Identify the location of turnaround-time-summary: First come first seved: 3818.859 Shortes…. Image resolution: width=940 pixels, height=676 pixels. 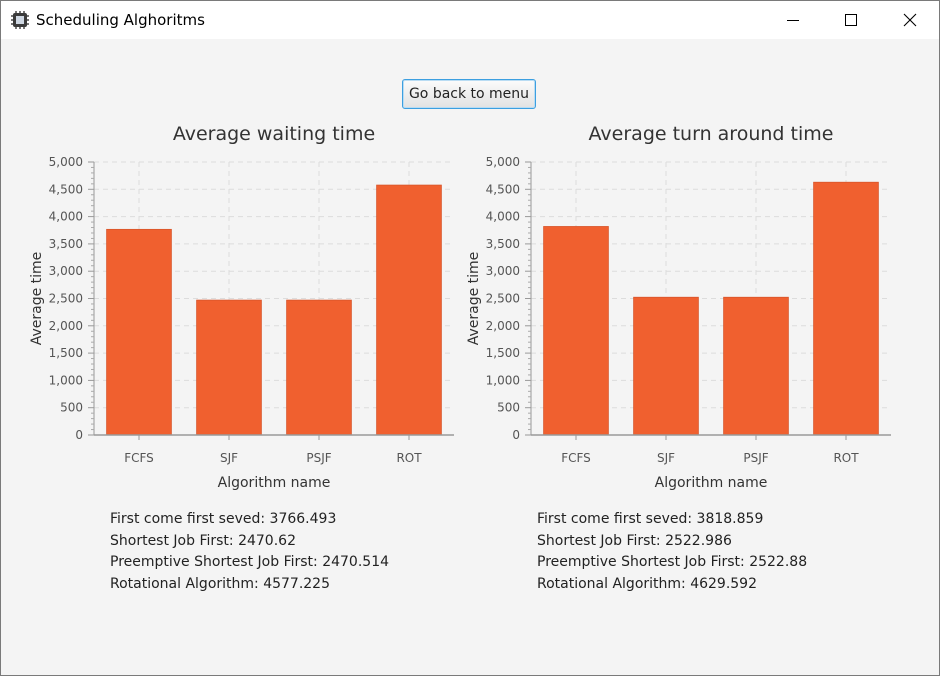
(672, 552).